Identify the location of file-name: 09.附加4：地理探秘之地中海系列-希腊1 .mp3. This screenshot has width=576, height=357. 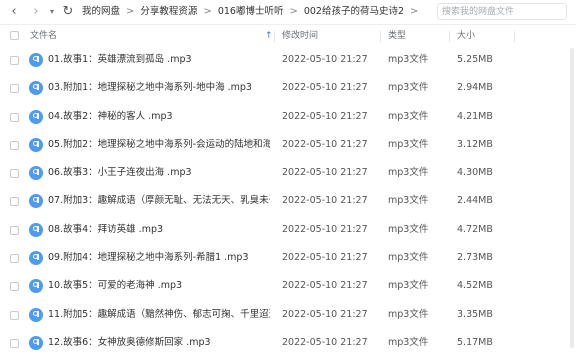
(159, 258).